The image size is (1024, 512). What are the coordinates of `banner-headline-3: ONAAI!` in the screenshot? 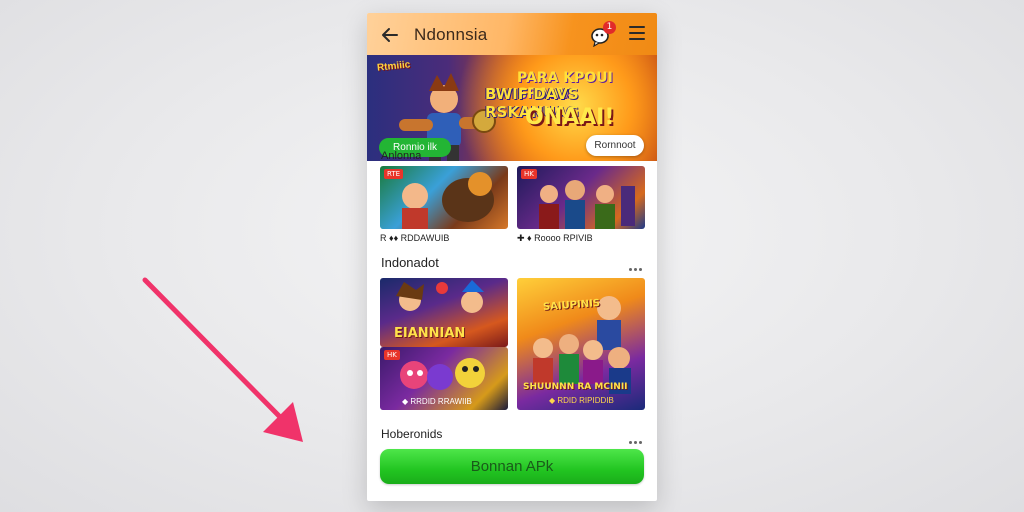 It's located at (570, 117).